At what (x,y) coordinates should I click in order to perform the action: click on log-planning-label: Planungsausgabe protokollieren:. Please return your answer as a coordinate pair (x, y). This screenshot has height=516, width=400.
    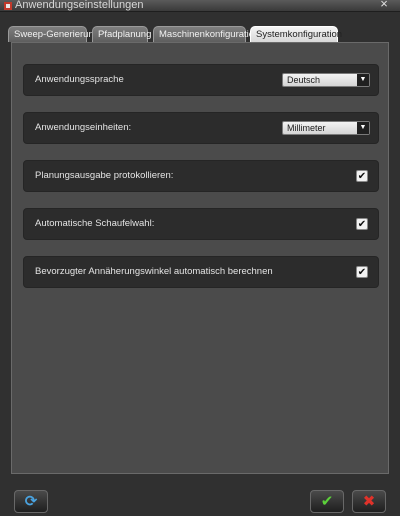
    Looking at the image, I should click on (104, 175).